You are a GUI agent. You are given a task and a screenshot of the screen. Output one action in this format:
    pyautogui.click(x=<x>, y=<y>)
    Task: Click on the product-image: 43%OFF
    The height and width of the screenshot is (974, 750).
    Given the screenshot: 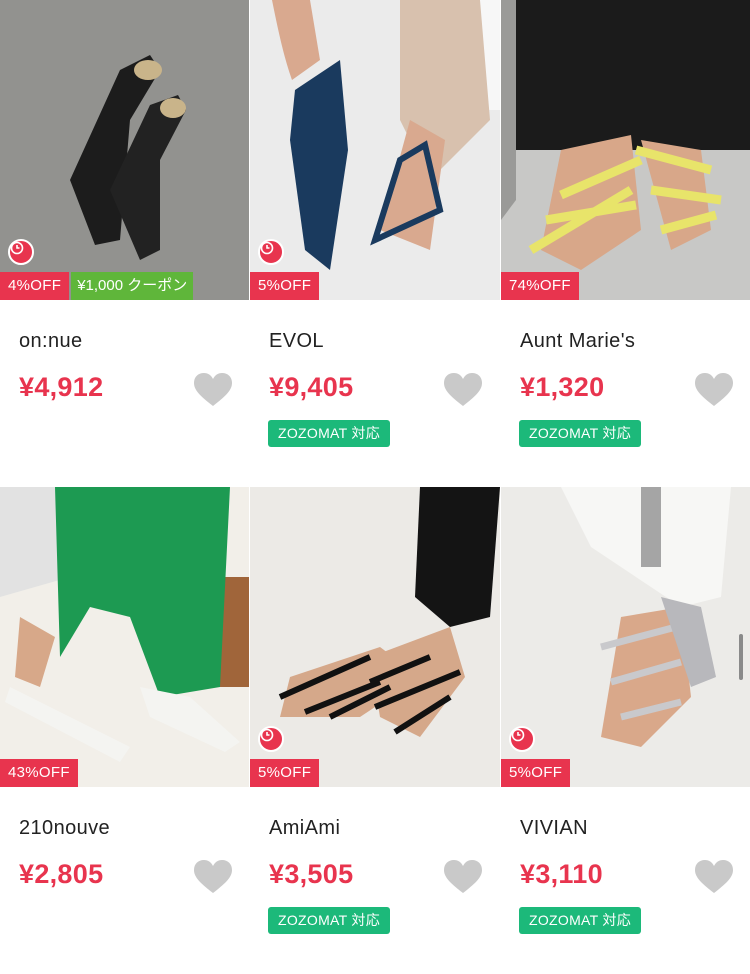 What is the action you would take?
    pyautogui.click(x=124, y=637)
    